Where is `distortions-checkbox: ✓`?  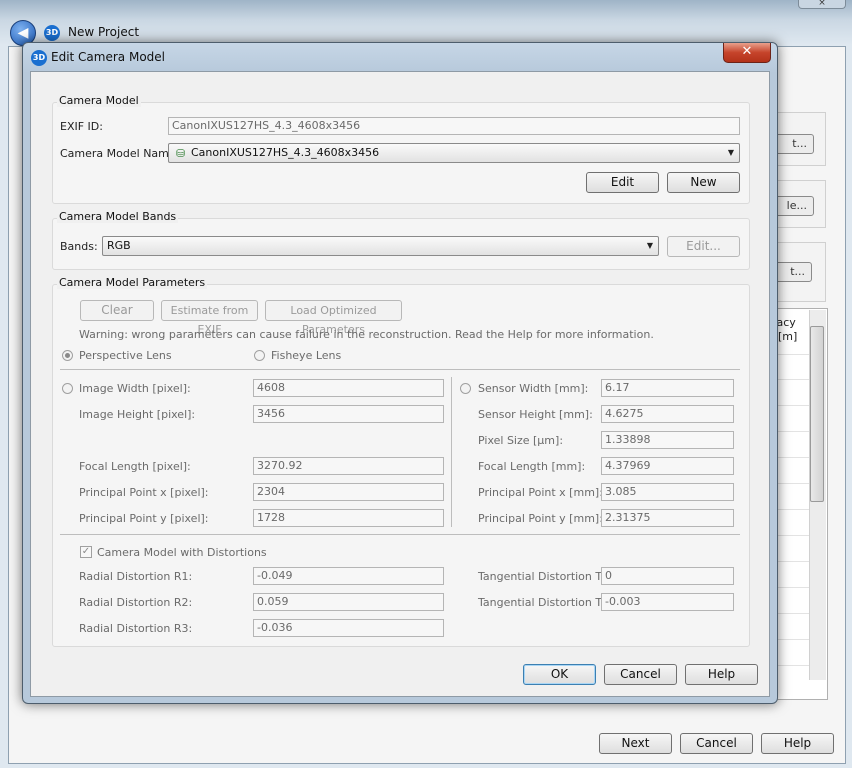
distortions-checkbox: ✓ is located at coordinates (86, 552).